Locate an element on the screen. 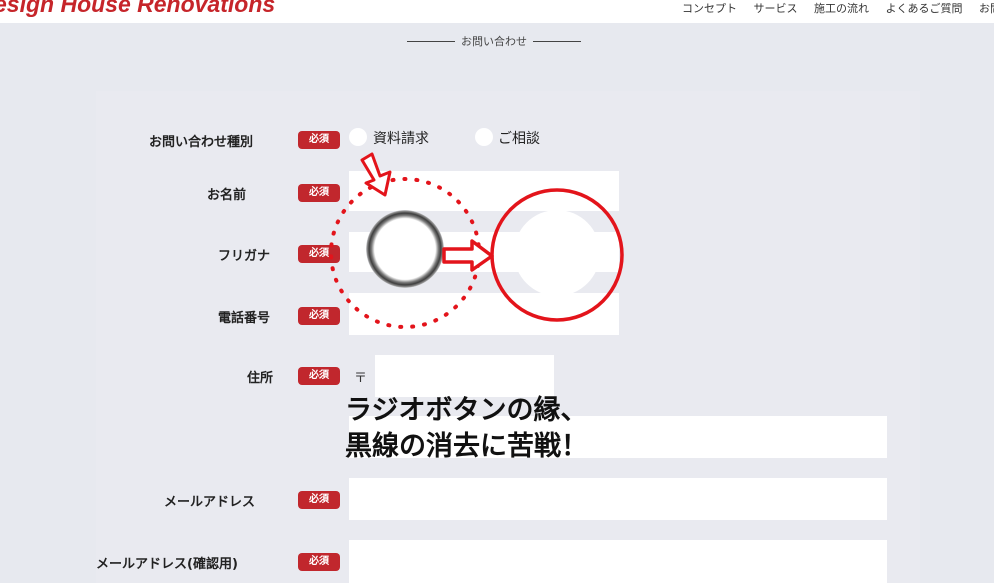  zoomed-radio-with-edge is located at coordinates (405, 249).